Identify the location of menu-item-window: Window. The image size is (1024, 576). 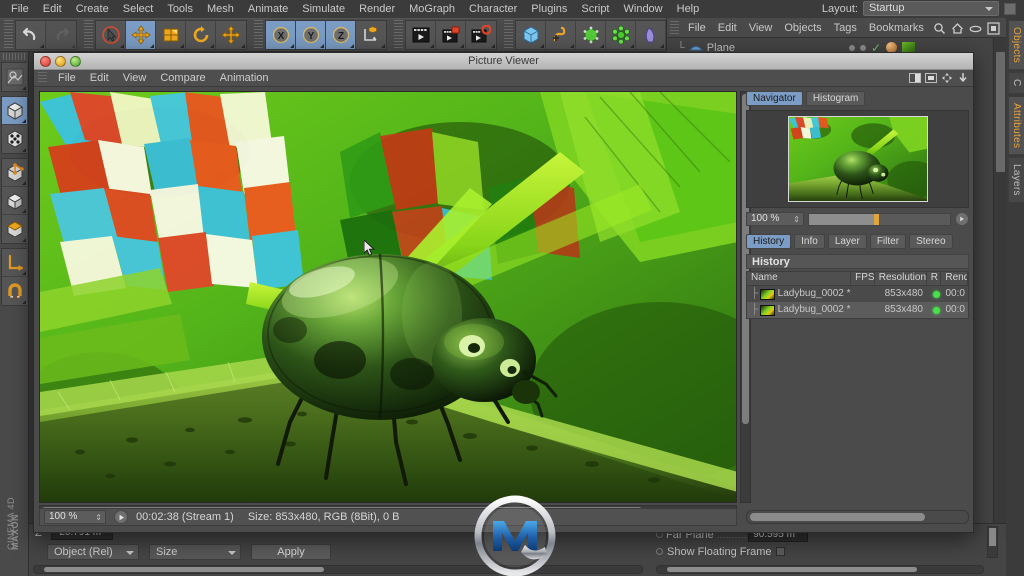
(643, 9).